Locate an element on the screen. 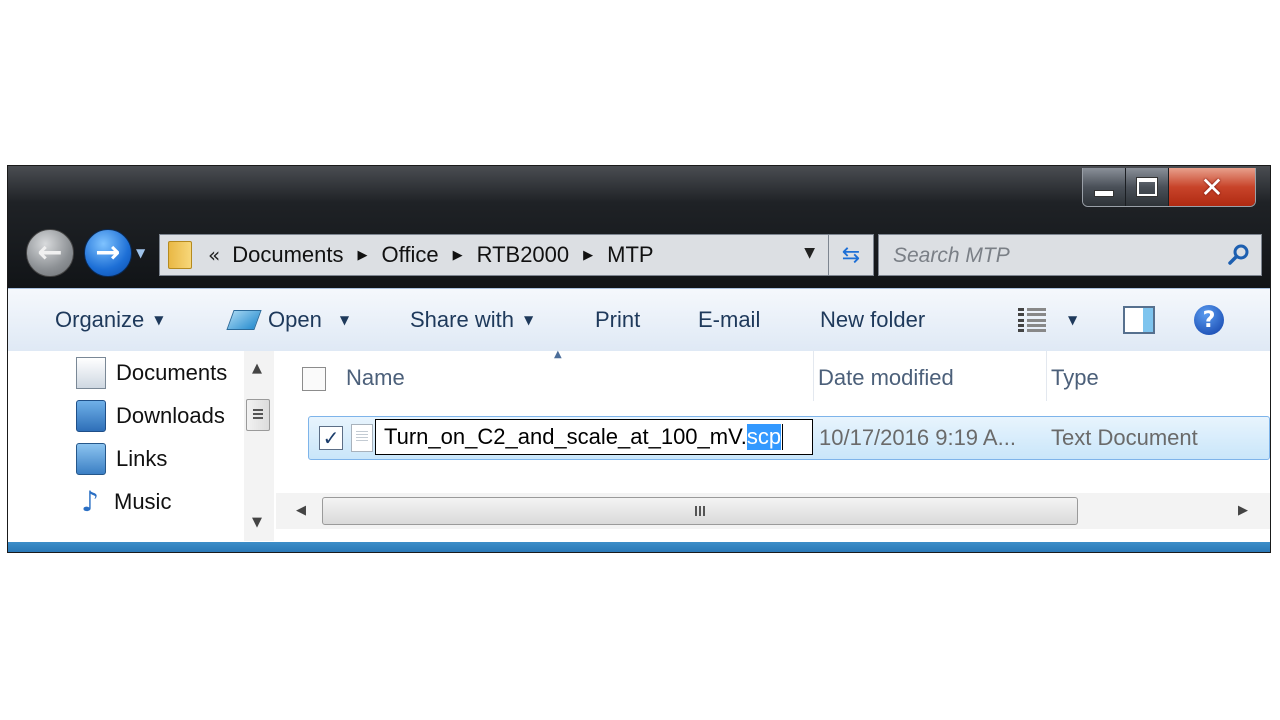 Image resolution: width=1280 pixels, height=720 pixels. back-arrow-icon: ← is located at coordinates (50, 252).